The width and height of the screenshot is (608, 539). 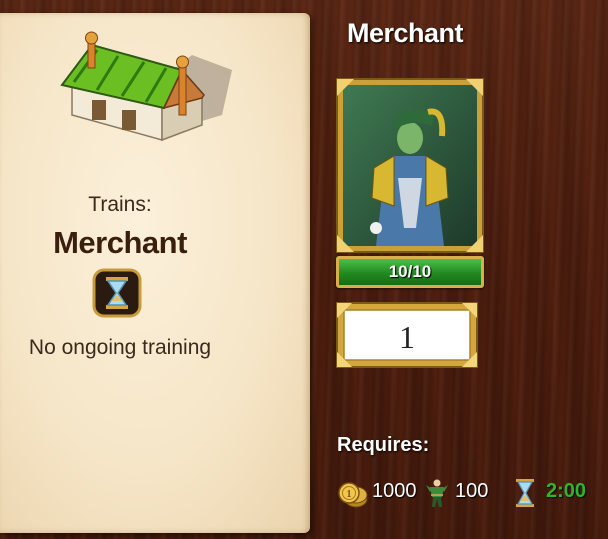 What do you see at coordinates (120, 347) in the screenshot?
I see `training-status-text: No ongoing training` at bounding box center [120, 347].